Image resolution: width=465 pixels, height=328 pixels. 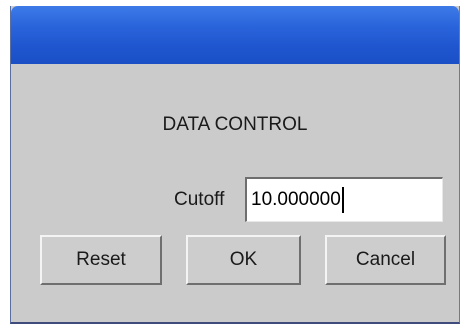 What do you see at coordinates (199, 199) in the screenshot?
I see `cutoff-label: Cutoff` at bounding box center [199, 199].